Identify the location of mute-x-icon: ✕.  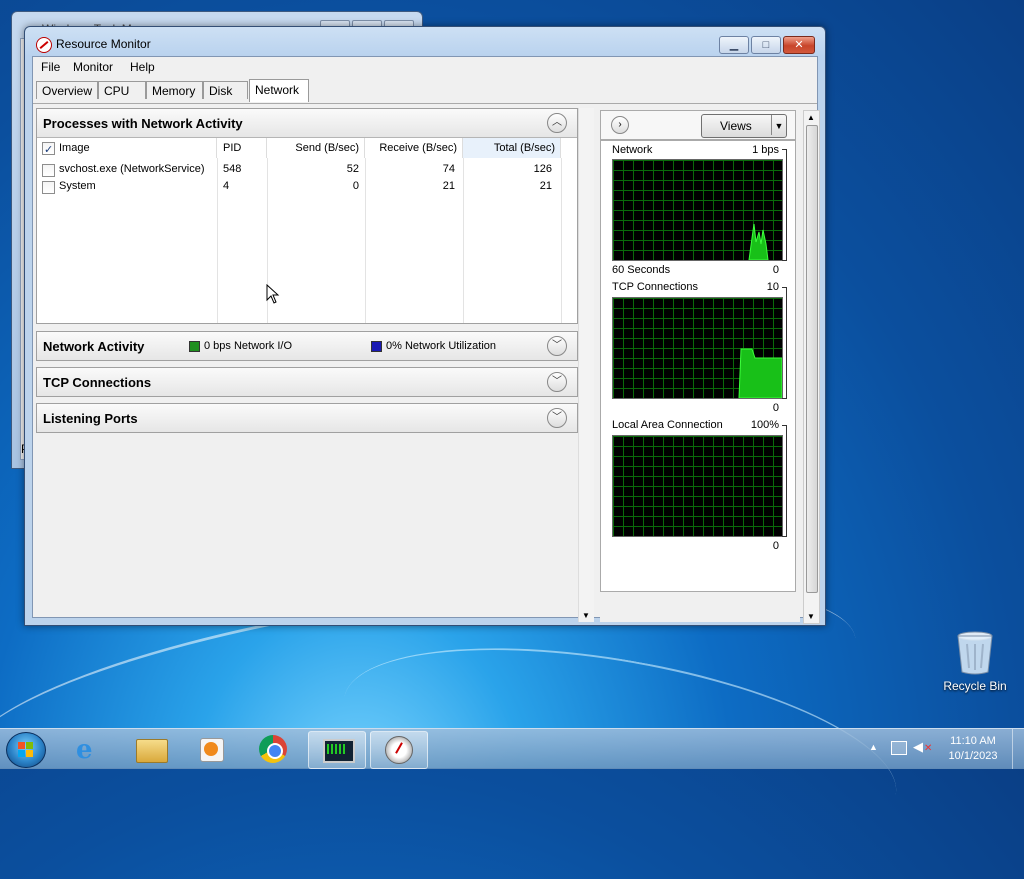
(928, 748).